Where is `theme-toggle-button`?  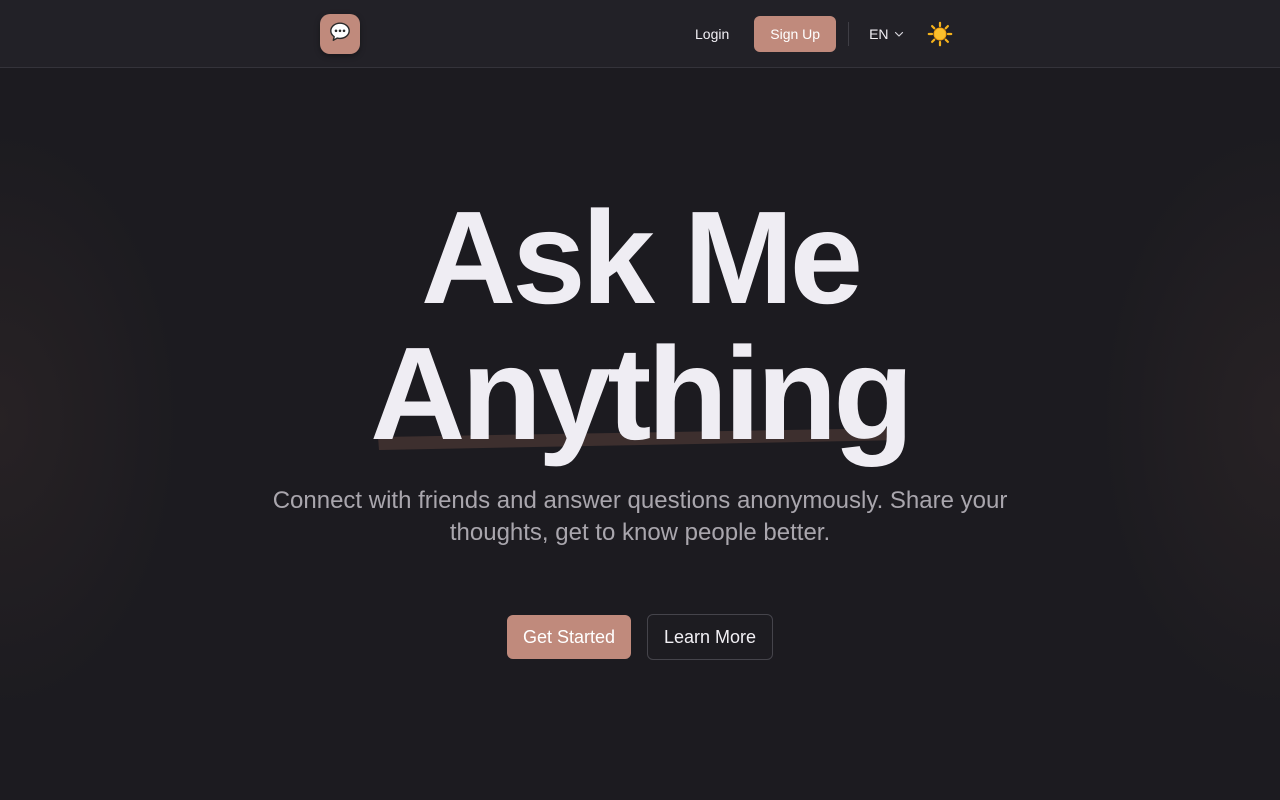 theme-toggle-button is located at coordinates (940, 34).